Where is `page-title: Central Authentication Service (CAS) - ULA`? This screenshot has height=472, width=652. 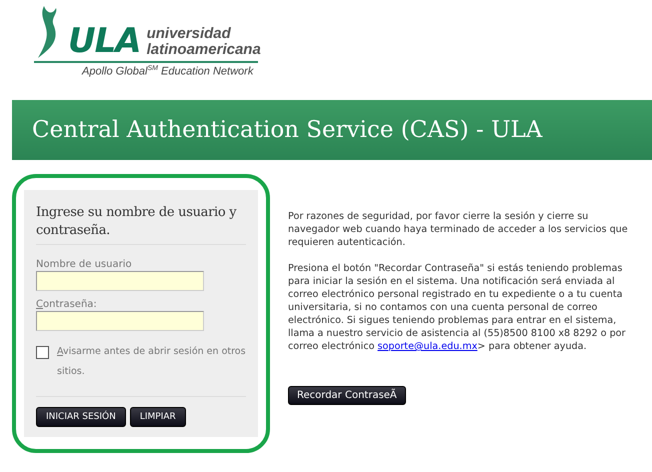
page-title: Central Authentication Service (CAS) - ULA is located at coordinates (287, 130).